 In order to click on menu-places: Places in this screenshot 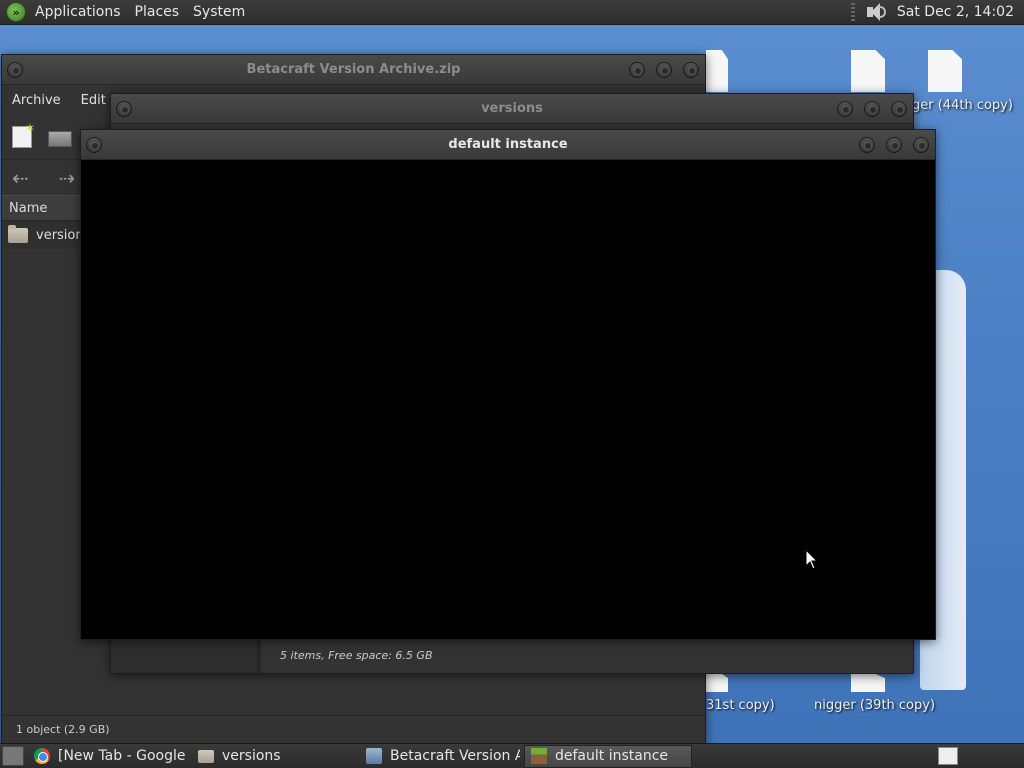, I will do `click(157, 12)`.